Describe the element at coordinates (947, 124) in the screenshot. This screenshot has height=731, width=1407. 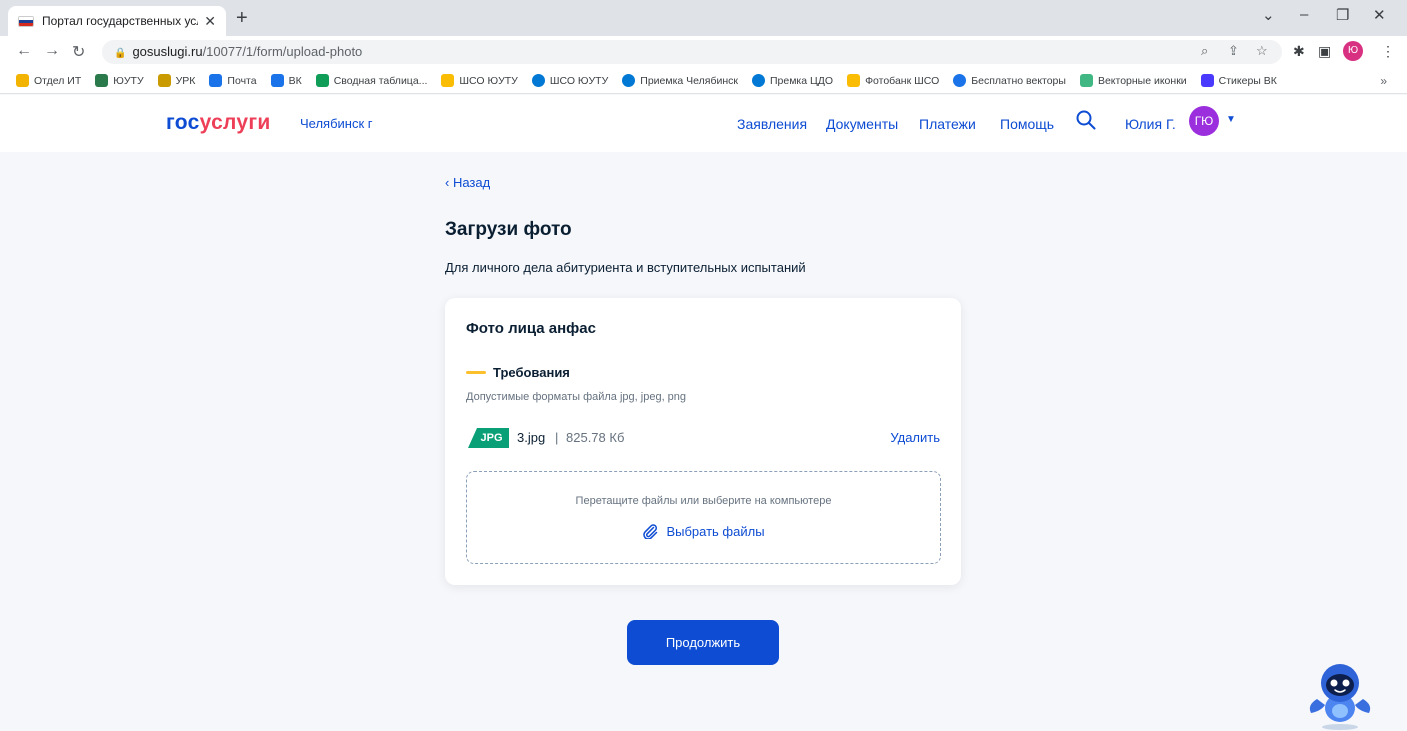
I see `nav-payments: Платежи` at that location.